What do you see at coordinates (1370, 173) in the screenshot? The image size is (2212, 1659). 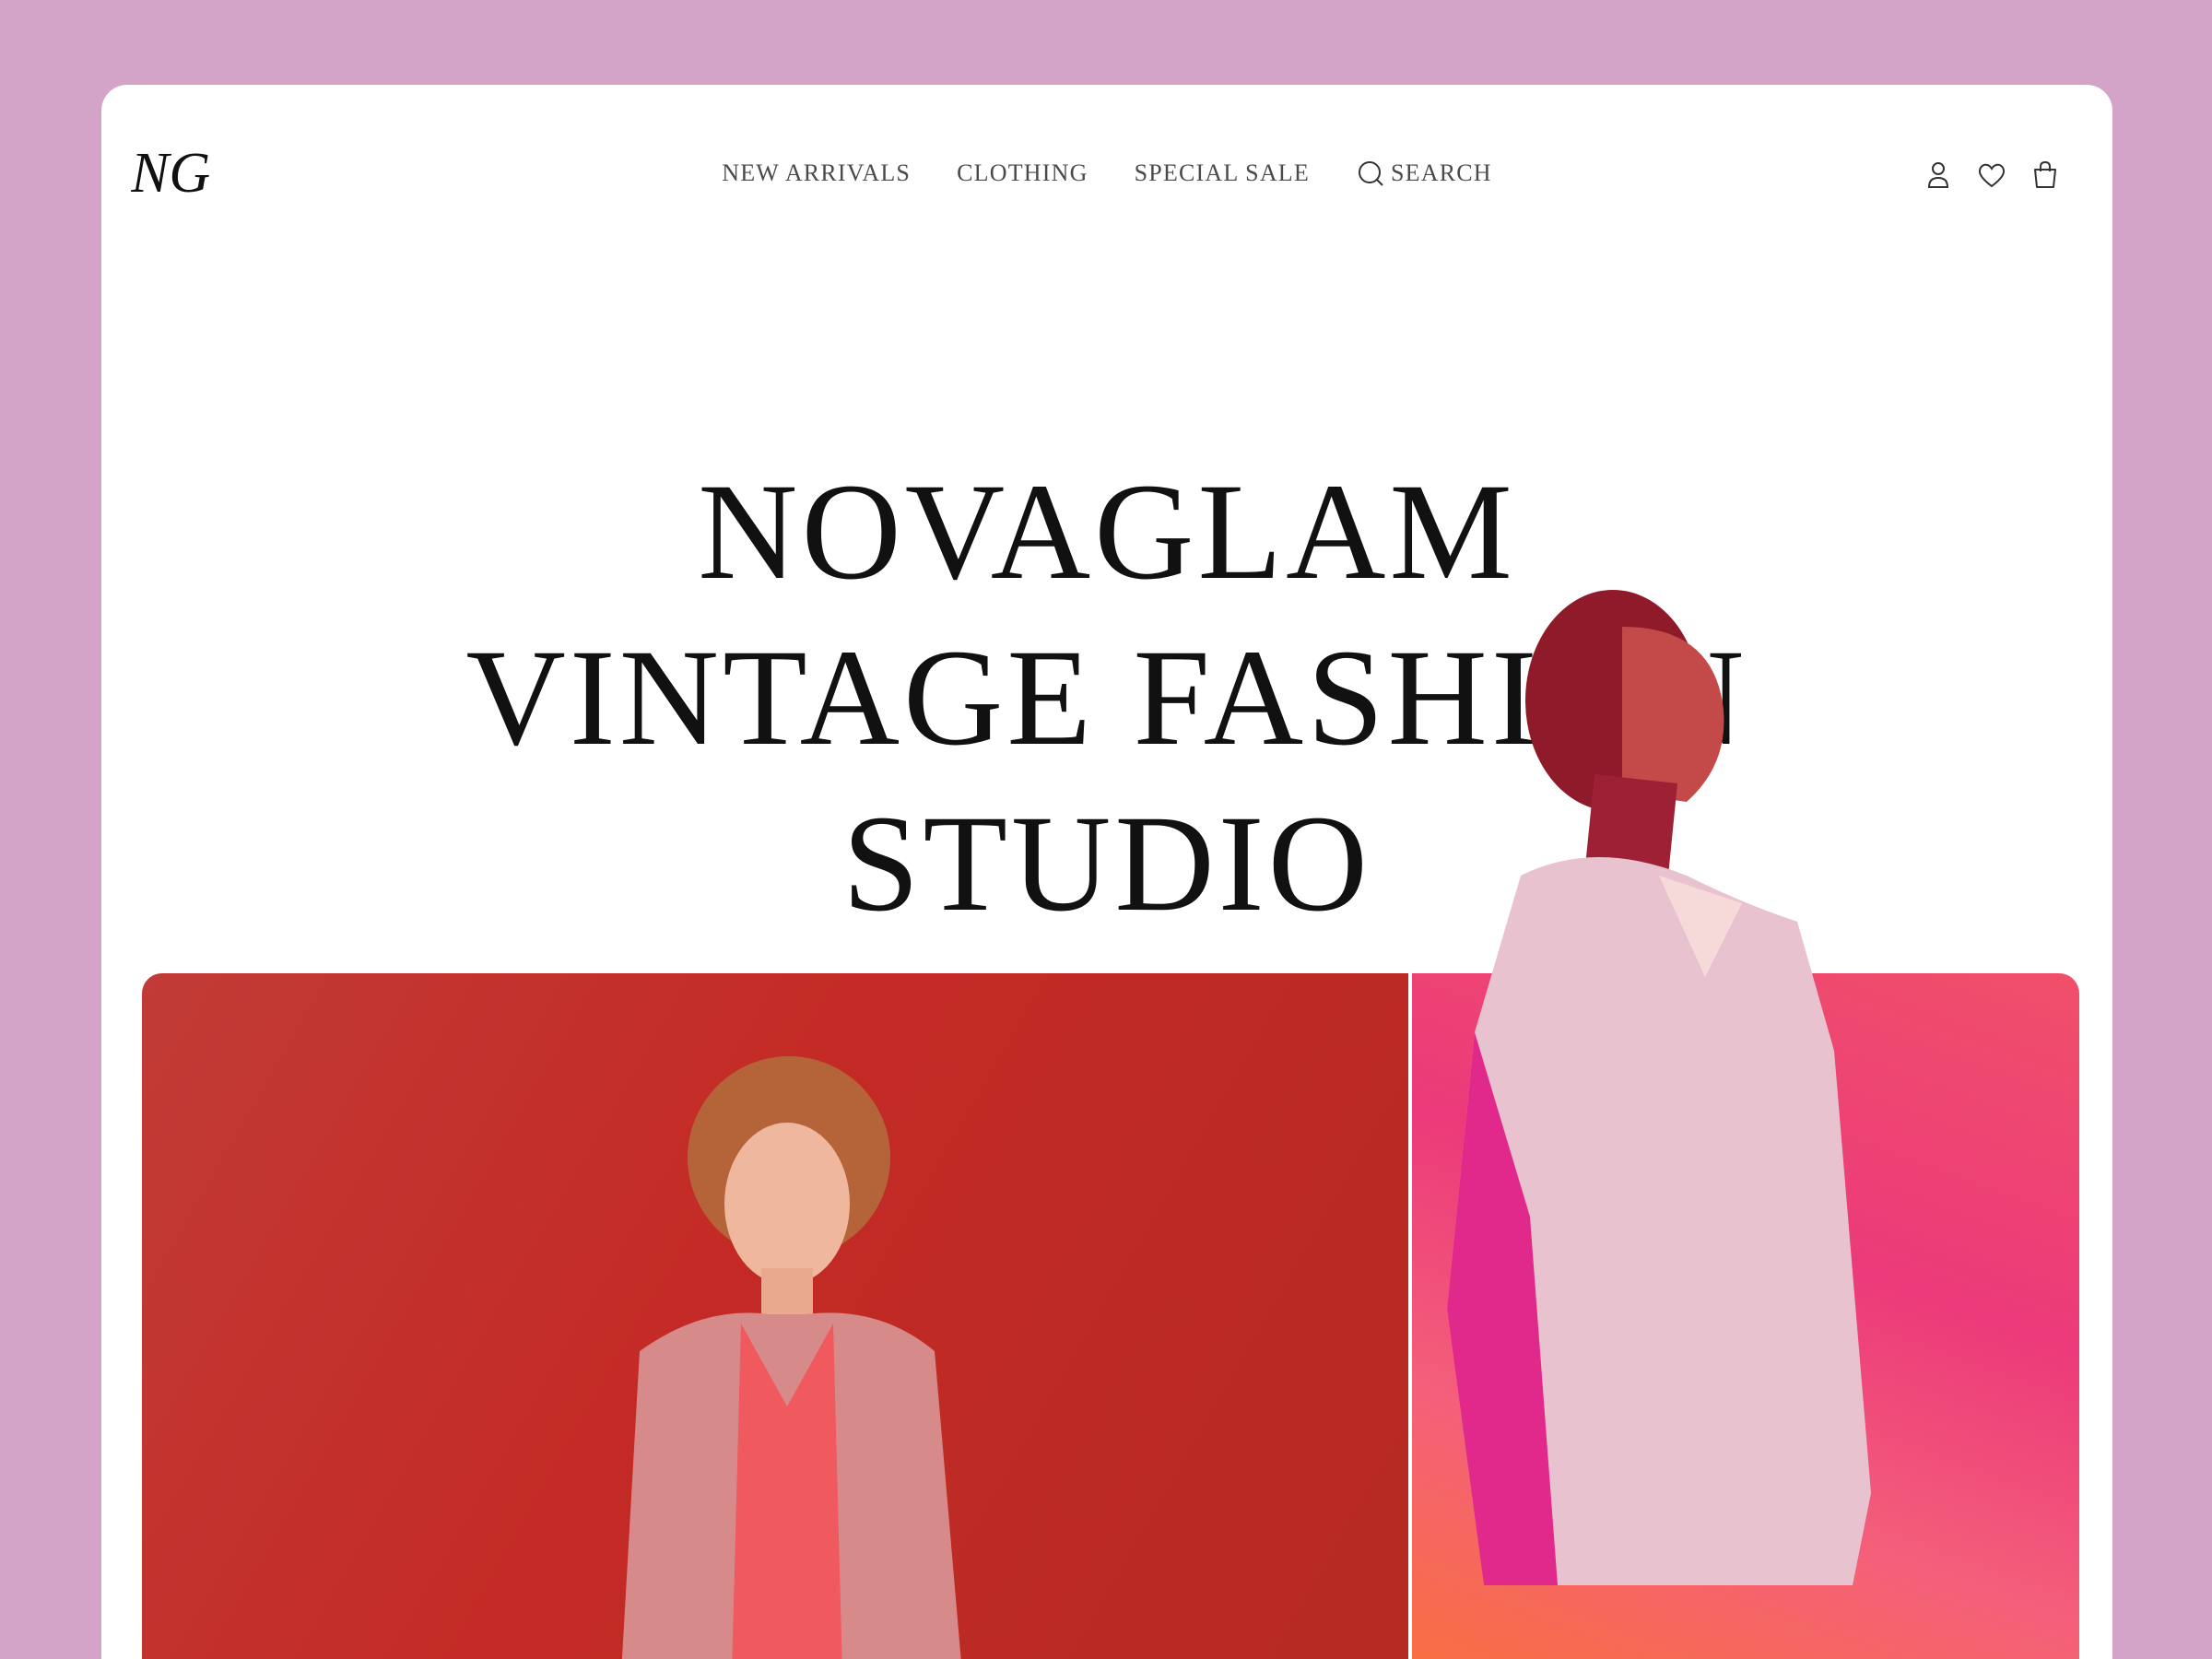 I see `search-icon` at bounding box center [1370, 173].